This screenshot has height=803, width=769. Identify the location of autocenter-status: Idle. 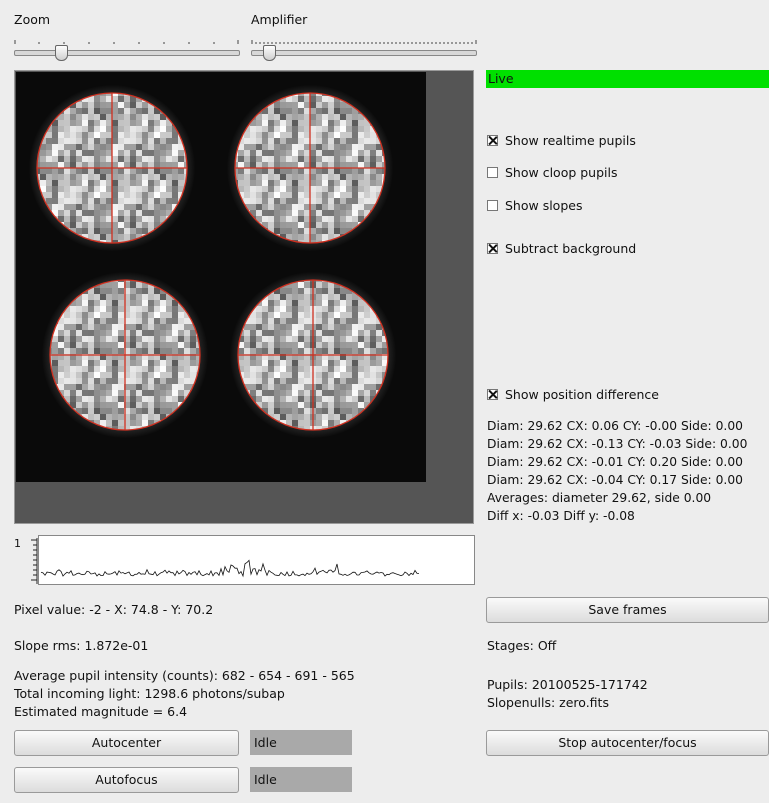
(301, 742).